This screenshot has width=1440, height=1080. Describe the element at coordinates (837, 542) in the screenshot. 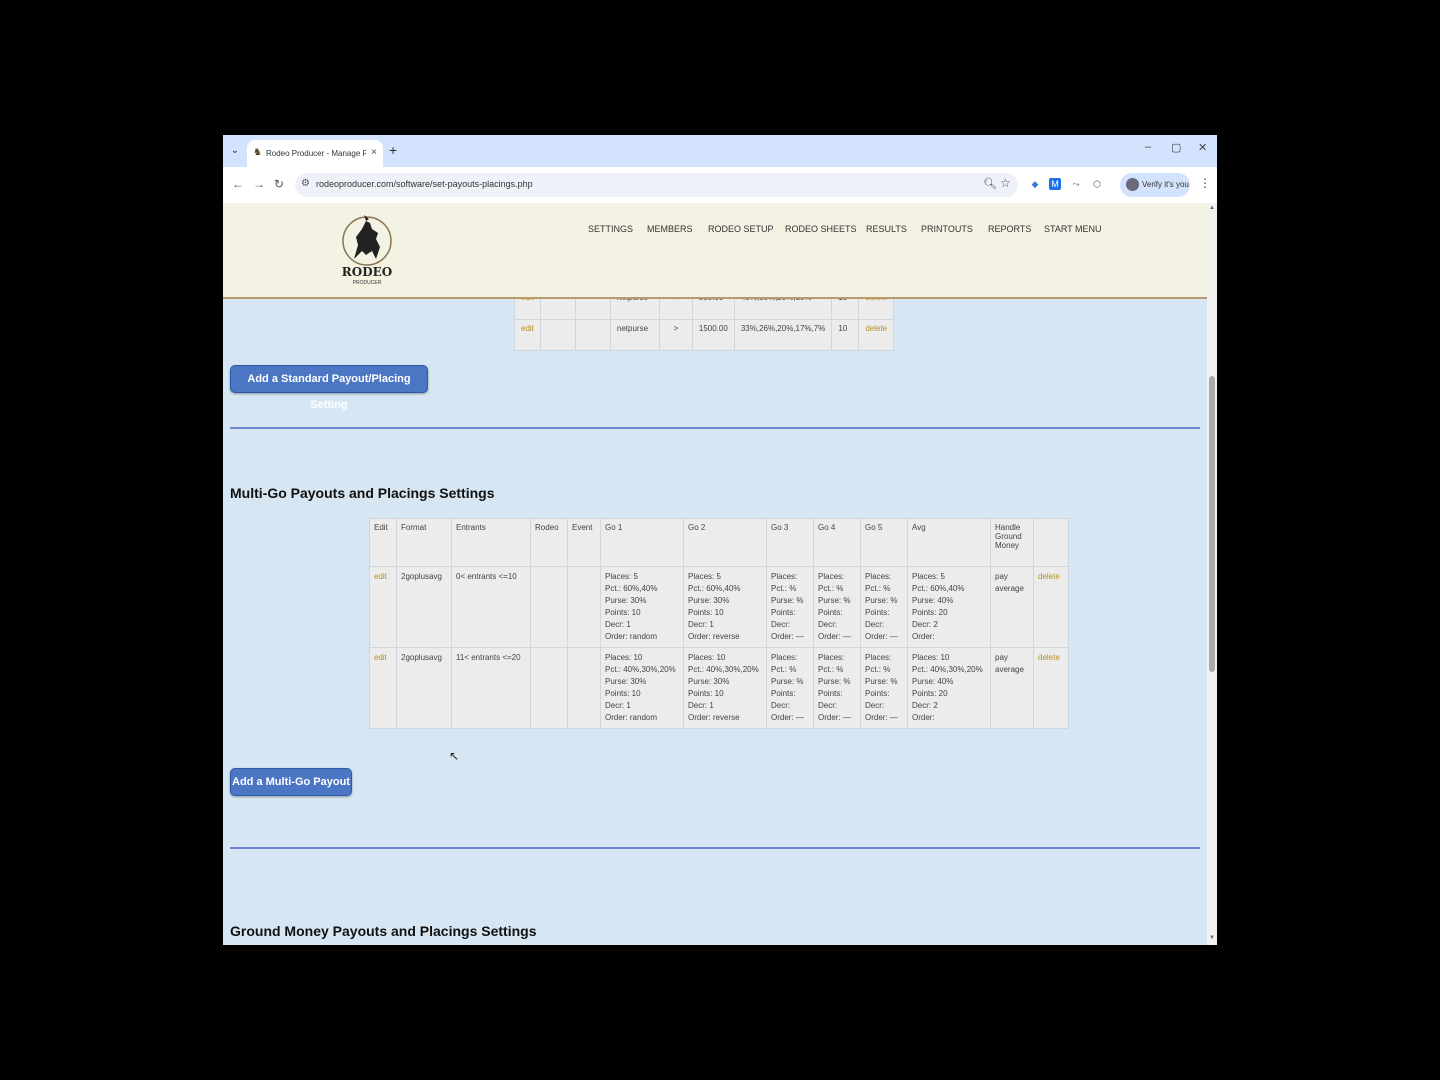

I see `column-header: Go 4` at that location.